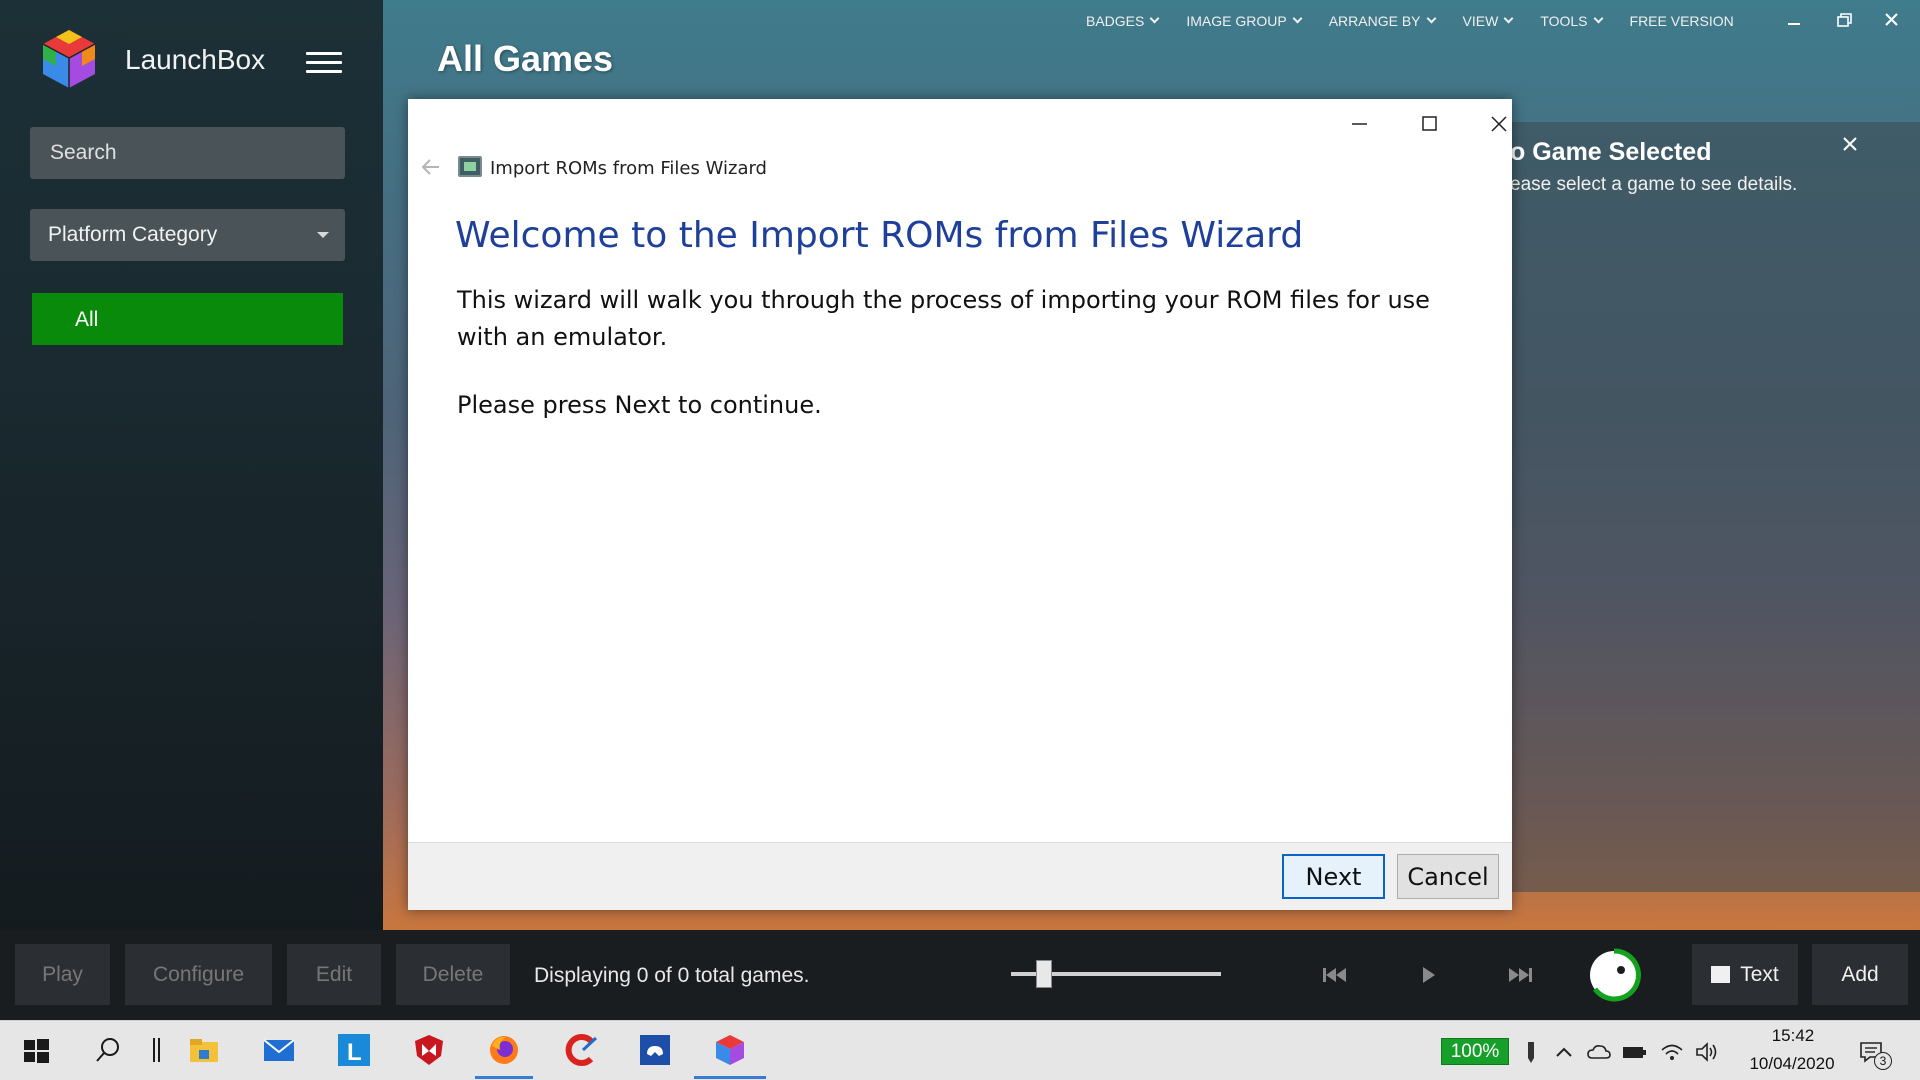 The height and width of the screenshot is (1080, 1920). What do you see at coordinates (1374, 21) in the screenshot?
I see `menu-arrange-by-label: ARRANGE BY` at bounding box center [1374, 21].